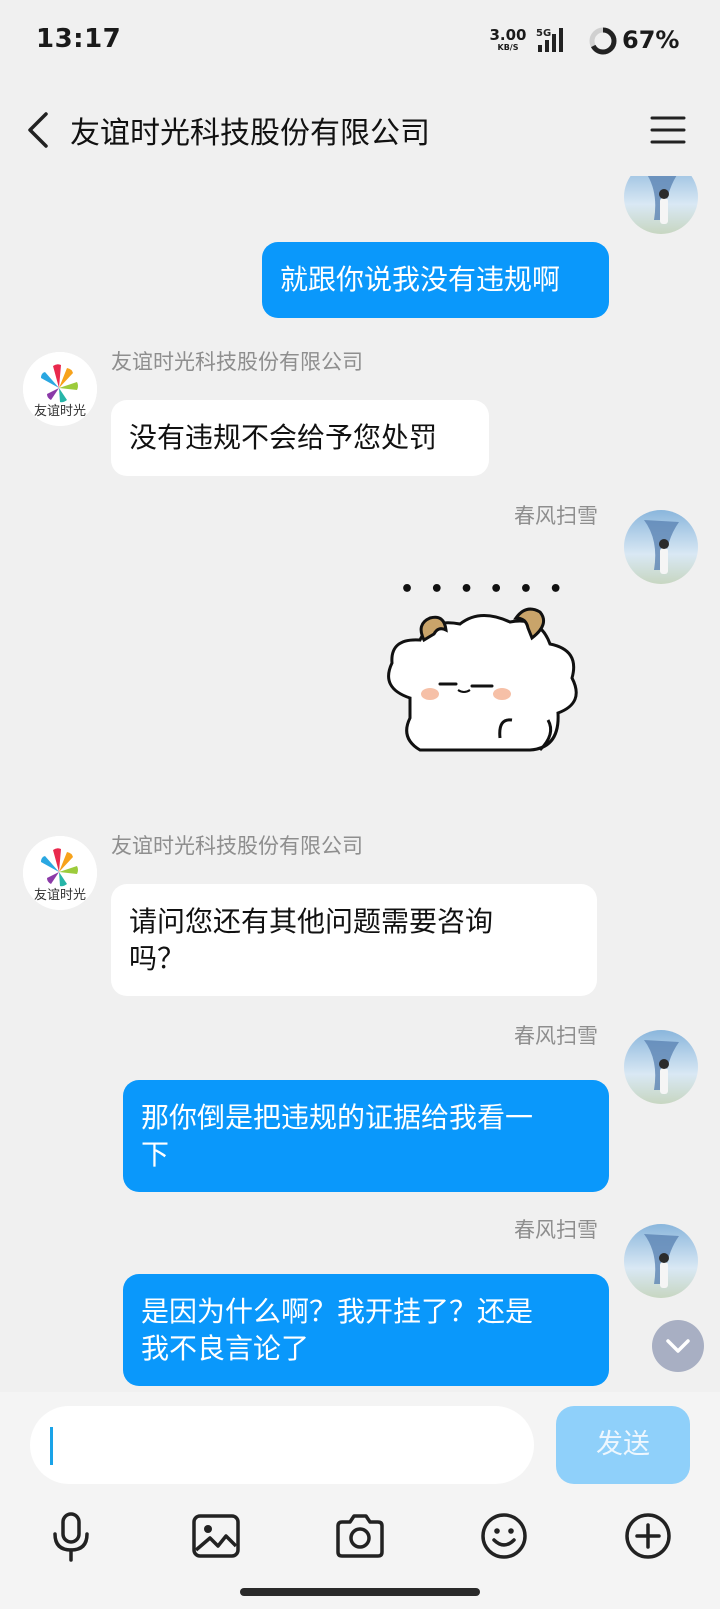 The height and width of the screenshot is (1609, 720). What do you see at coordinates (51, 1446) in the screenshot?
I see `text-caret` at bounding box center [51, 1446].